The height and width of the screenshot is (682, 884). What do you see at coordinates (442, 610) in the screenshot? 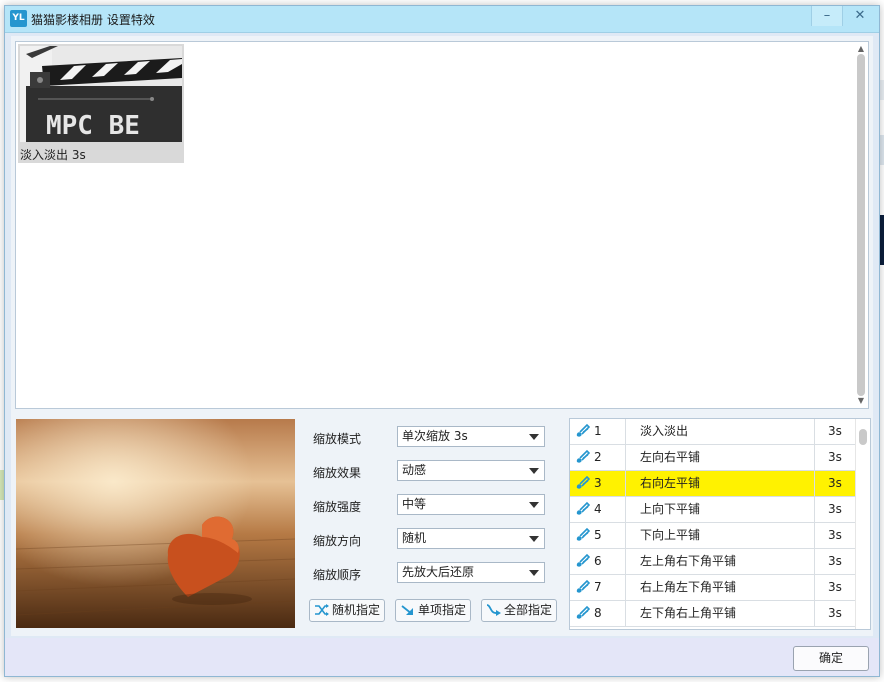
I see `single-assign-label: 单项指定` at bounding box center [442, 610].